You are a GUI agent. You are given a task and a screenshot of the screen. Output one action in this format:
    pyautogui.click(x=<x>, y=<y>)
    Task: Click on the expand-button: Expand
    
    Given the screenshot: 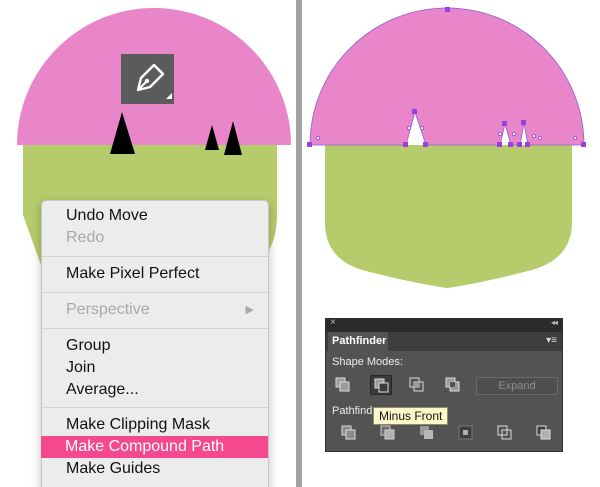 What is the action you would take?
    pyautogui.click(x=517, y=386)
    